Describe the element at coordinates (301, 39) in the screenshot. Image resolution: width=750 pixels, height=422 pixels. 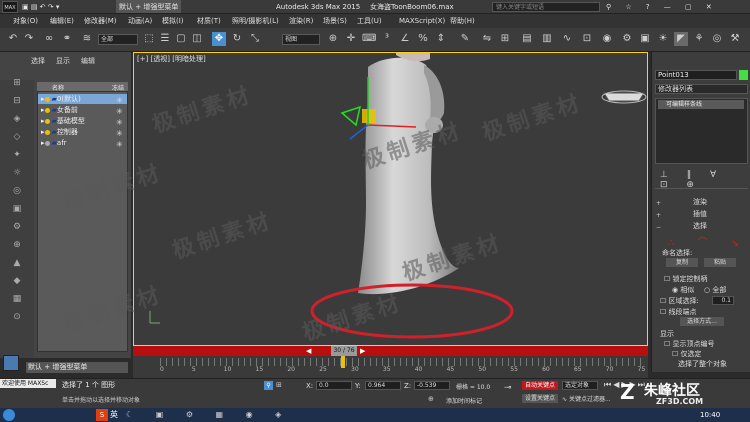
I see `ref-coord-dropdown: 视图` at that location.